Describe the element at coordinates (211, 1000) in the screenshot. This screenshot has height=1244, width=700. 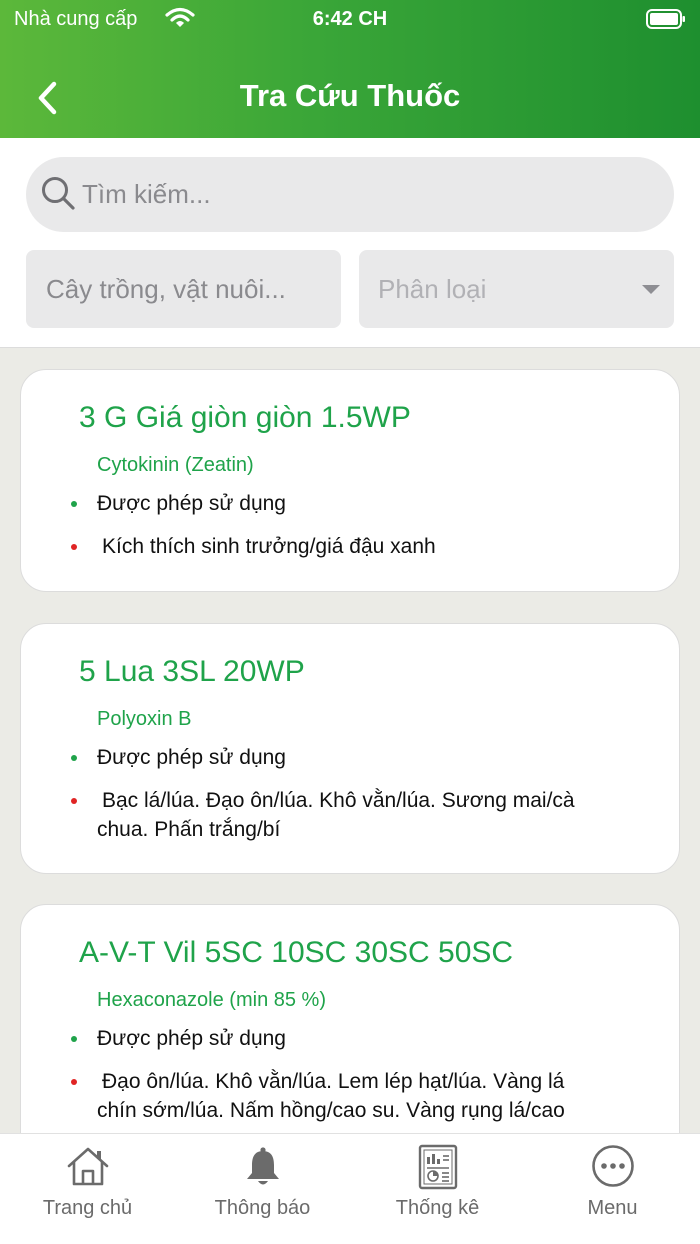
I see `active-ingredient: Hexaconazole (min 85 %)` at that location.